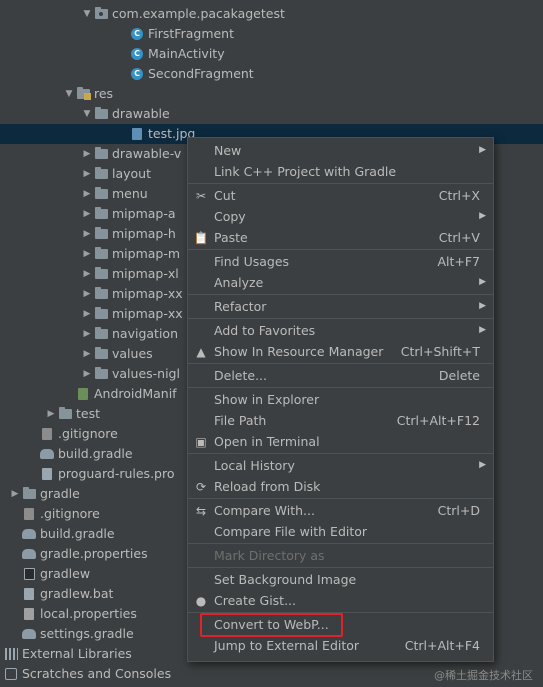 Image resolution: width=543 pixels, height=687 pixels. I want to click on menu-item-label: Show In Resource Manager, so click(299, 351).